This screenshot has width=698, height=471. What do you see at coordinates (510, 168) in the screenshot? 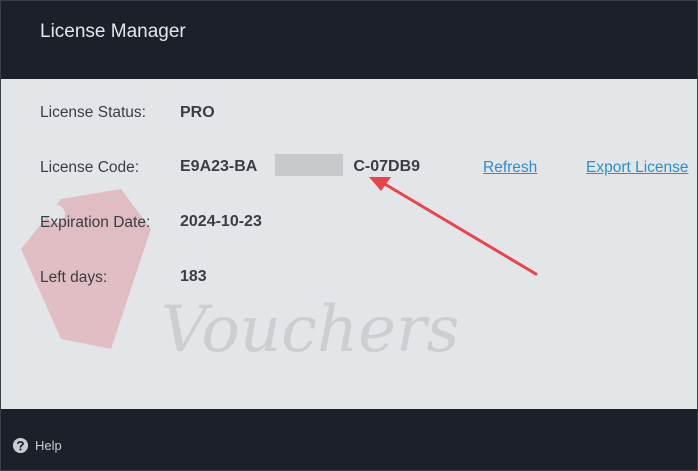
I see `refresh-link: Refresh` at bounding box center [510, 168].